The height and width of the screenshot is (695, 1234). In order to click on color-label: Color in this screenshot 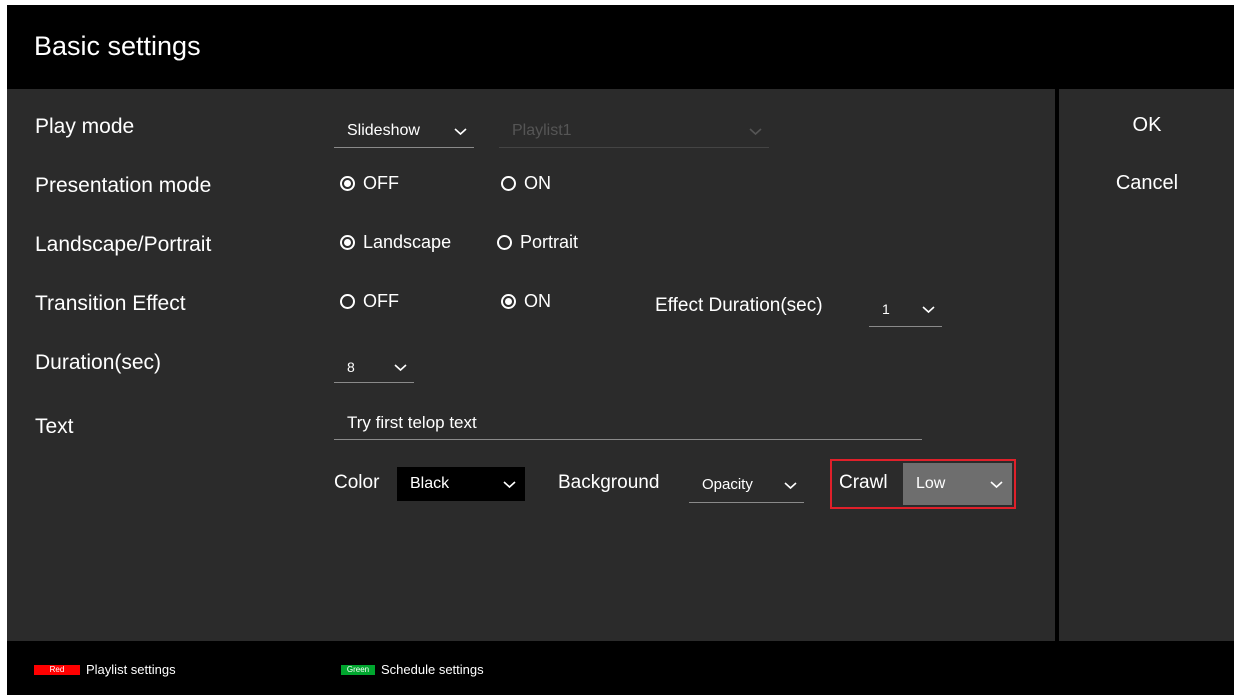, I will do `click(357, 482)`.